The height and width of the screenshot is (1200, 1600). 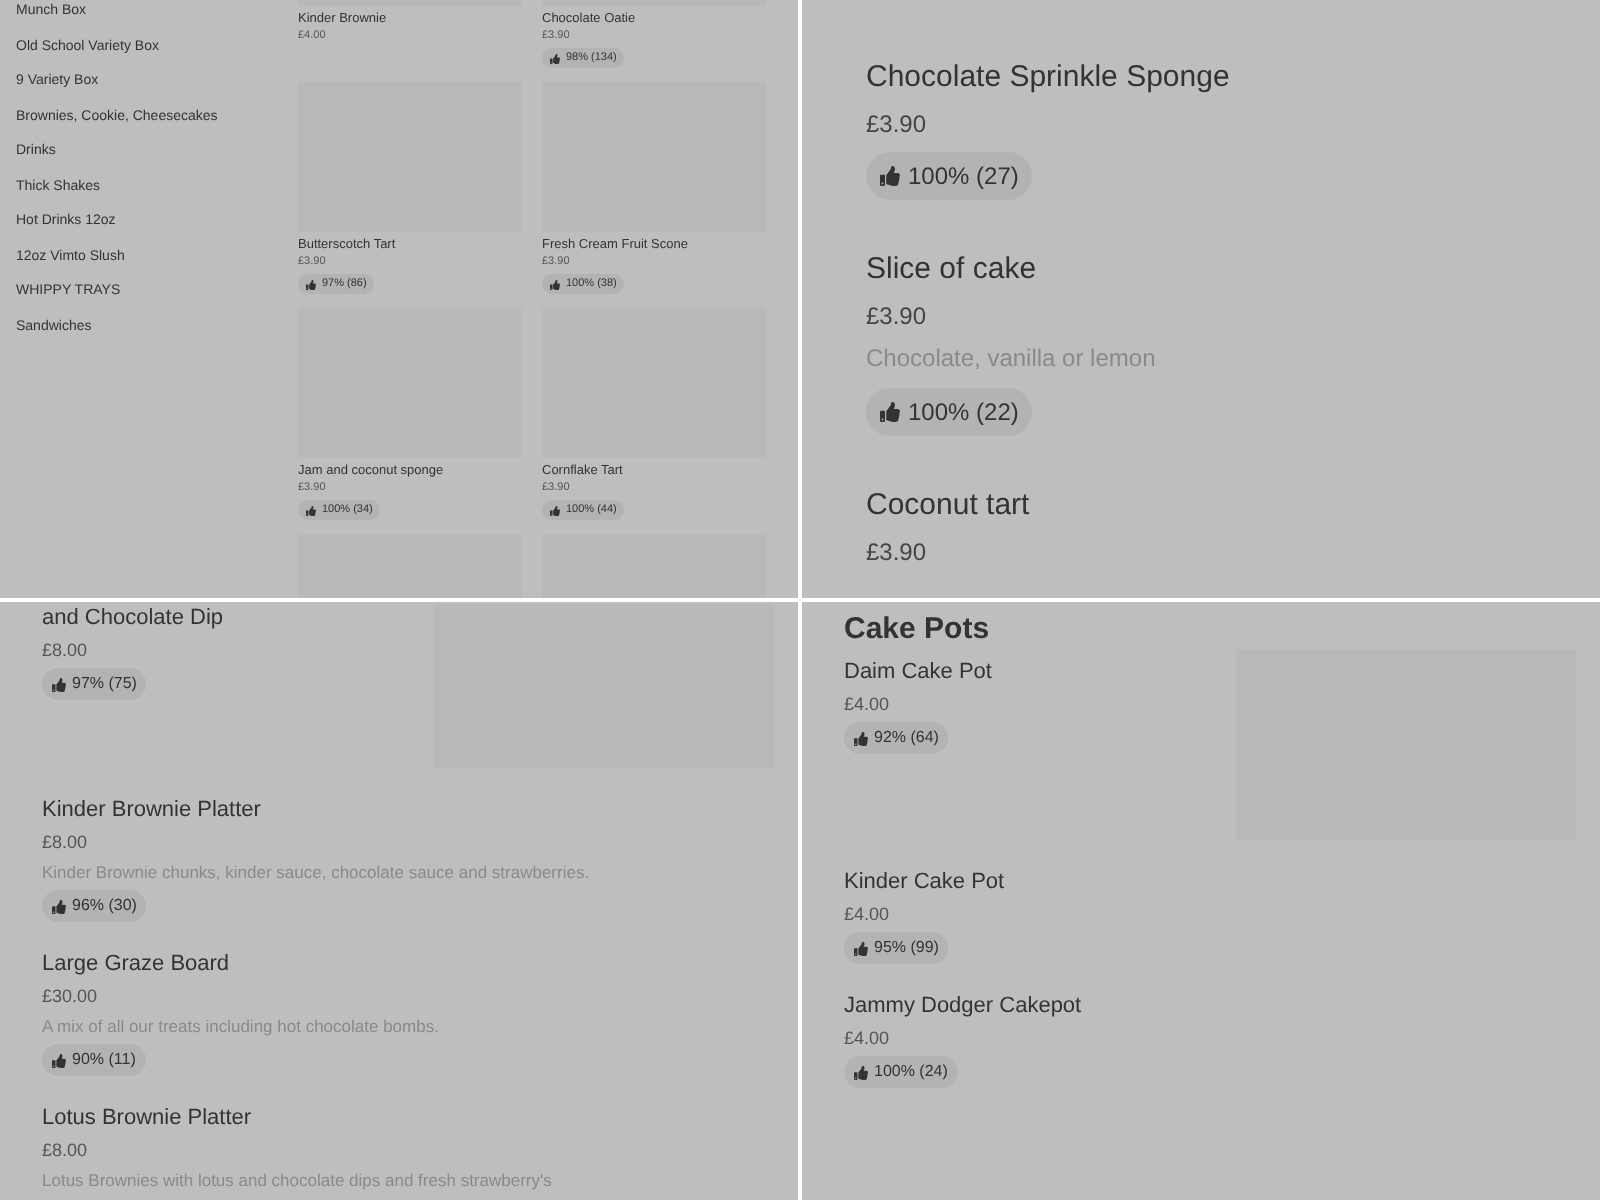 What do you see at coordinates (1233, 270) in the screenshot?
I see `product-name: Slice of cake` at bounding box center [1233, 270].